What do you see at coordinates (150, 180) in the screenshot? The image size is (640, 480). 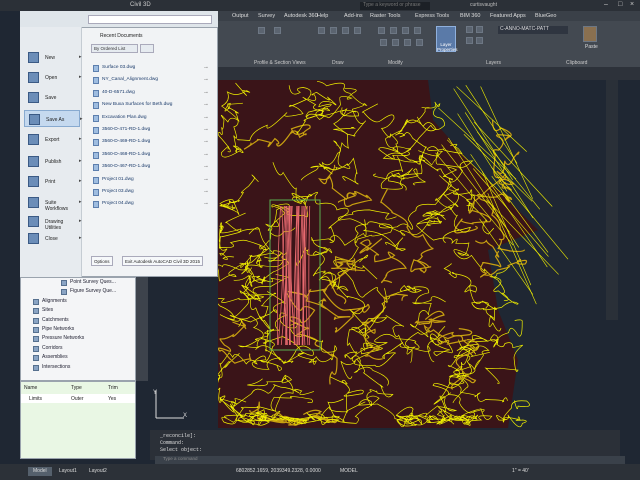 I see `recent-file-item: Project 01.dwg ⊸` at bounding box center [150, 180].